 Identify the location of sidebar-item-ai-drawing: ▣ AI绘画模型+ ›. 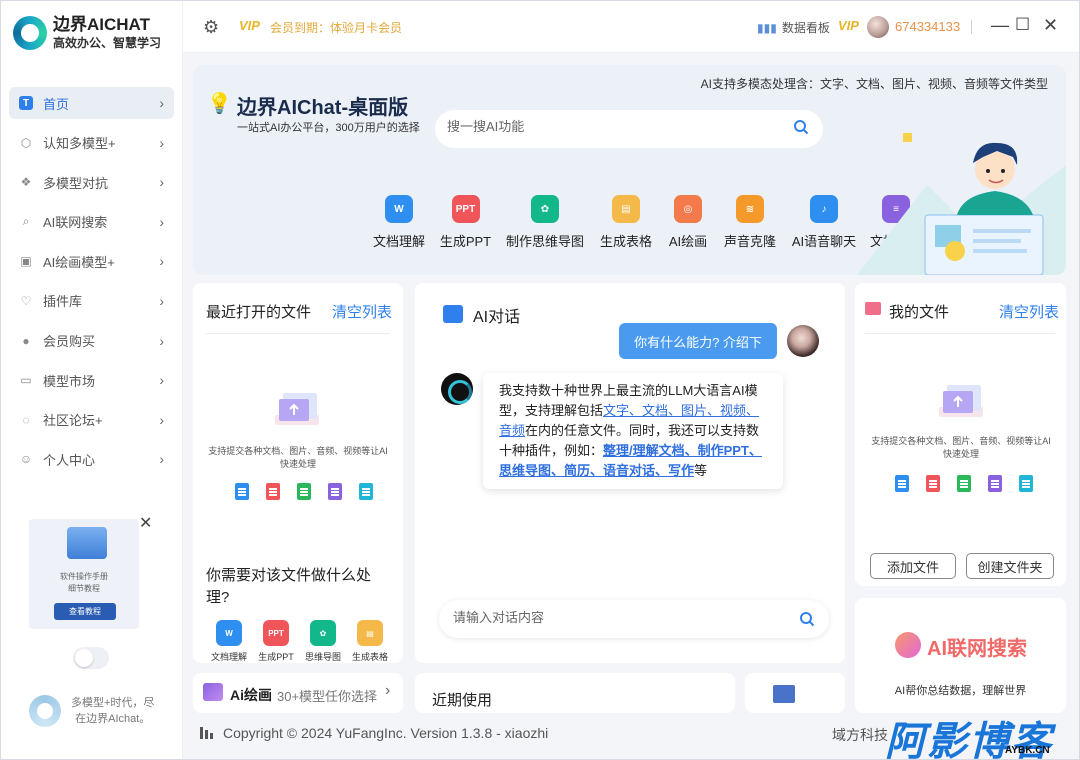
(91, 261).